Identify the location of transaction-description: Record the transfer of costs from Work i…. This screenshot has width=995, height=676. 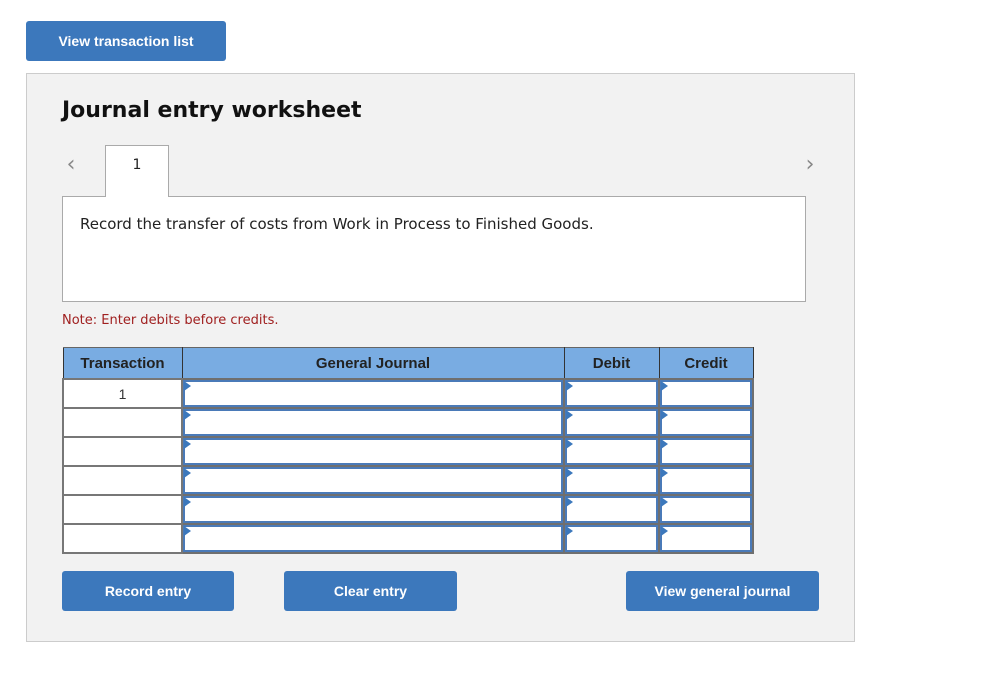
(337, 224).